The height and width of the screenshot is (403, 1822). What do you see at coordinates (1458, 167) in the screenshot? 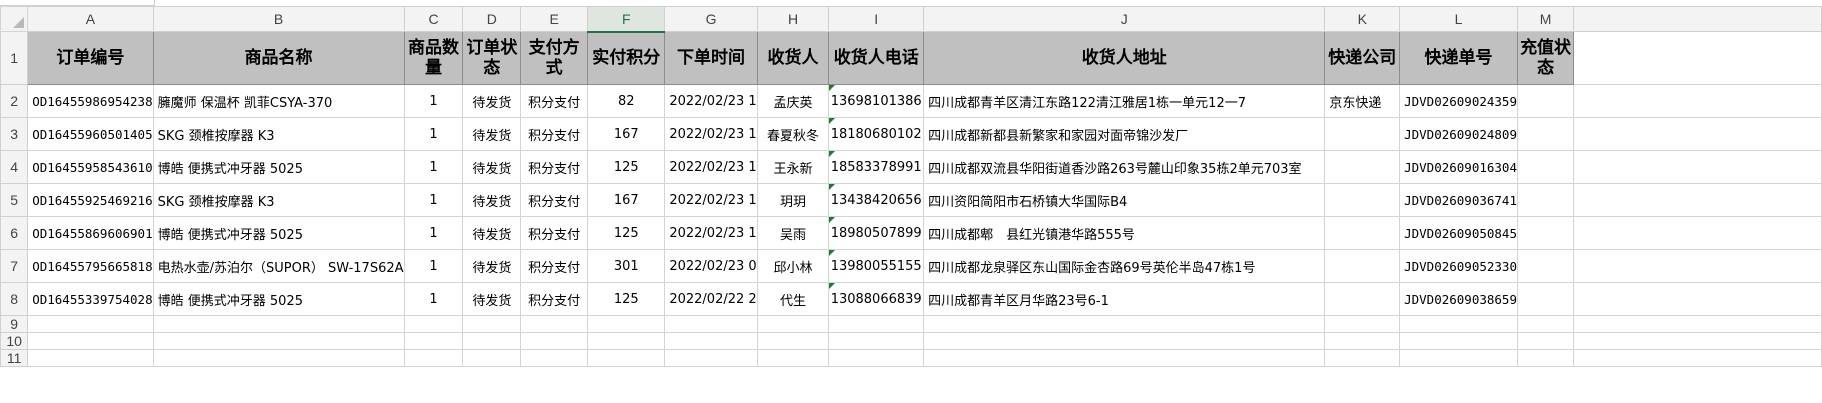
I see `cell-tracking: JDVD02609016304` at bounding box center [1458, 167].